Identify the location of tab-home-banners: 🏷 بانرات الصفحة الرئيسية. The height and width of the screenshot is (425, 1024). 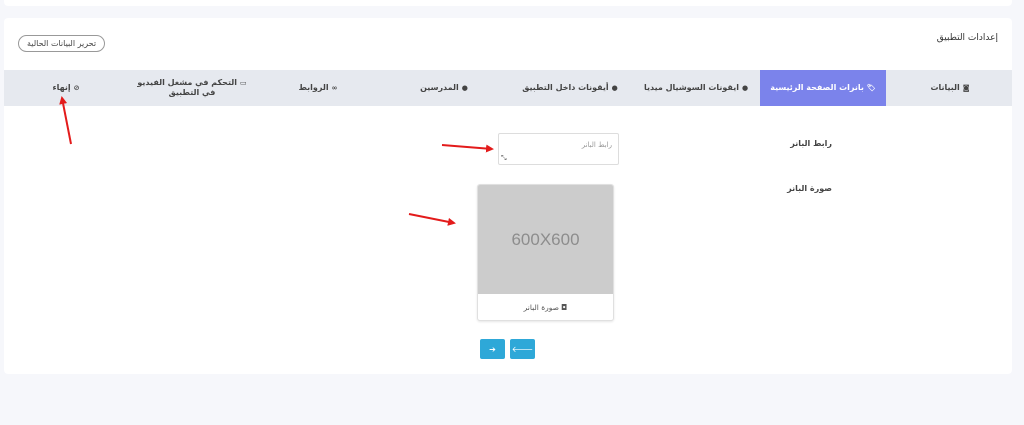
(823, 88).